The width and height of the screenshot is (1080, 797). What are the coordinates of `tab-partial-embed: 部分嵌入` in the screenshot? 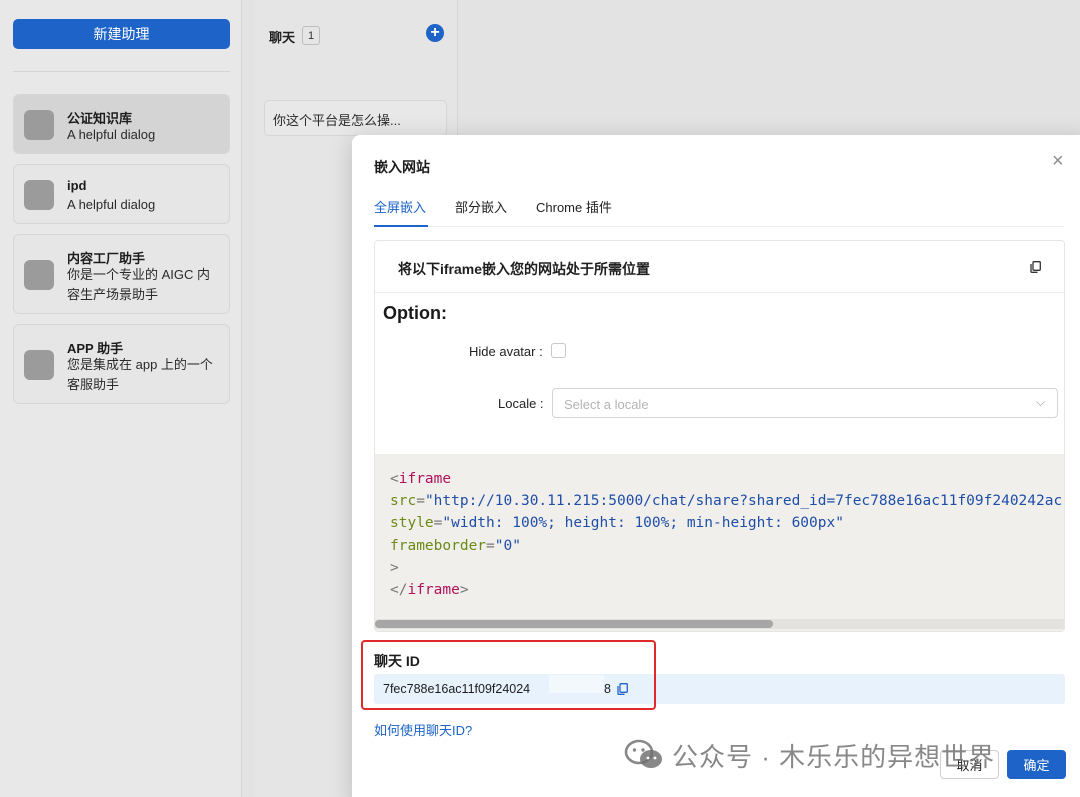 It's located at (481, 206).